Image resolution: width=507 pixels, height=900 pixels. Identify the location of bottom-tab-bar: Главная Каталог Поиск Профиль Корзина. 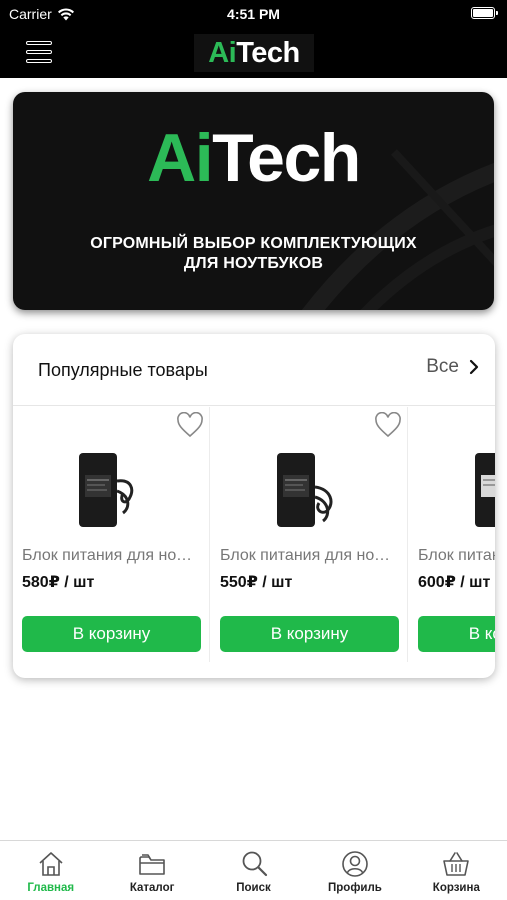
(253, 870).